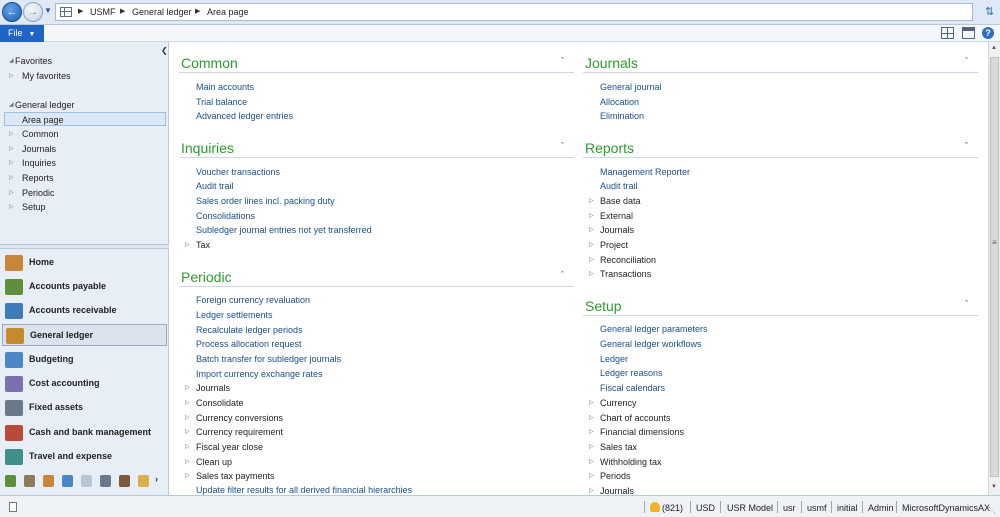 The image size is (1000, 517). I want to click on folder-currency: Currency, so click(618, 403).